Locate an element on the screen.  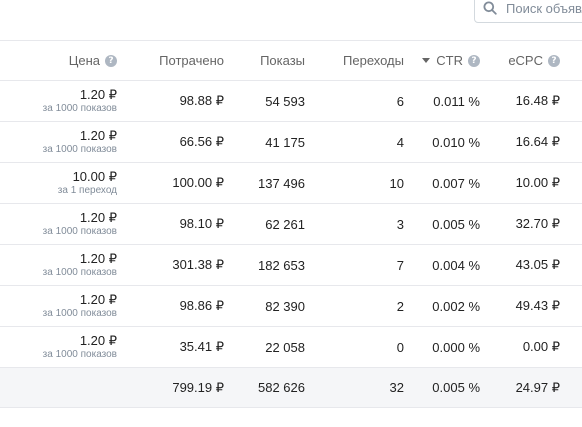
spent-cell: 66.56 ₽ is located at coordinates (201, 141).